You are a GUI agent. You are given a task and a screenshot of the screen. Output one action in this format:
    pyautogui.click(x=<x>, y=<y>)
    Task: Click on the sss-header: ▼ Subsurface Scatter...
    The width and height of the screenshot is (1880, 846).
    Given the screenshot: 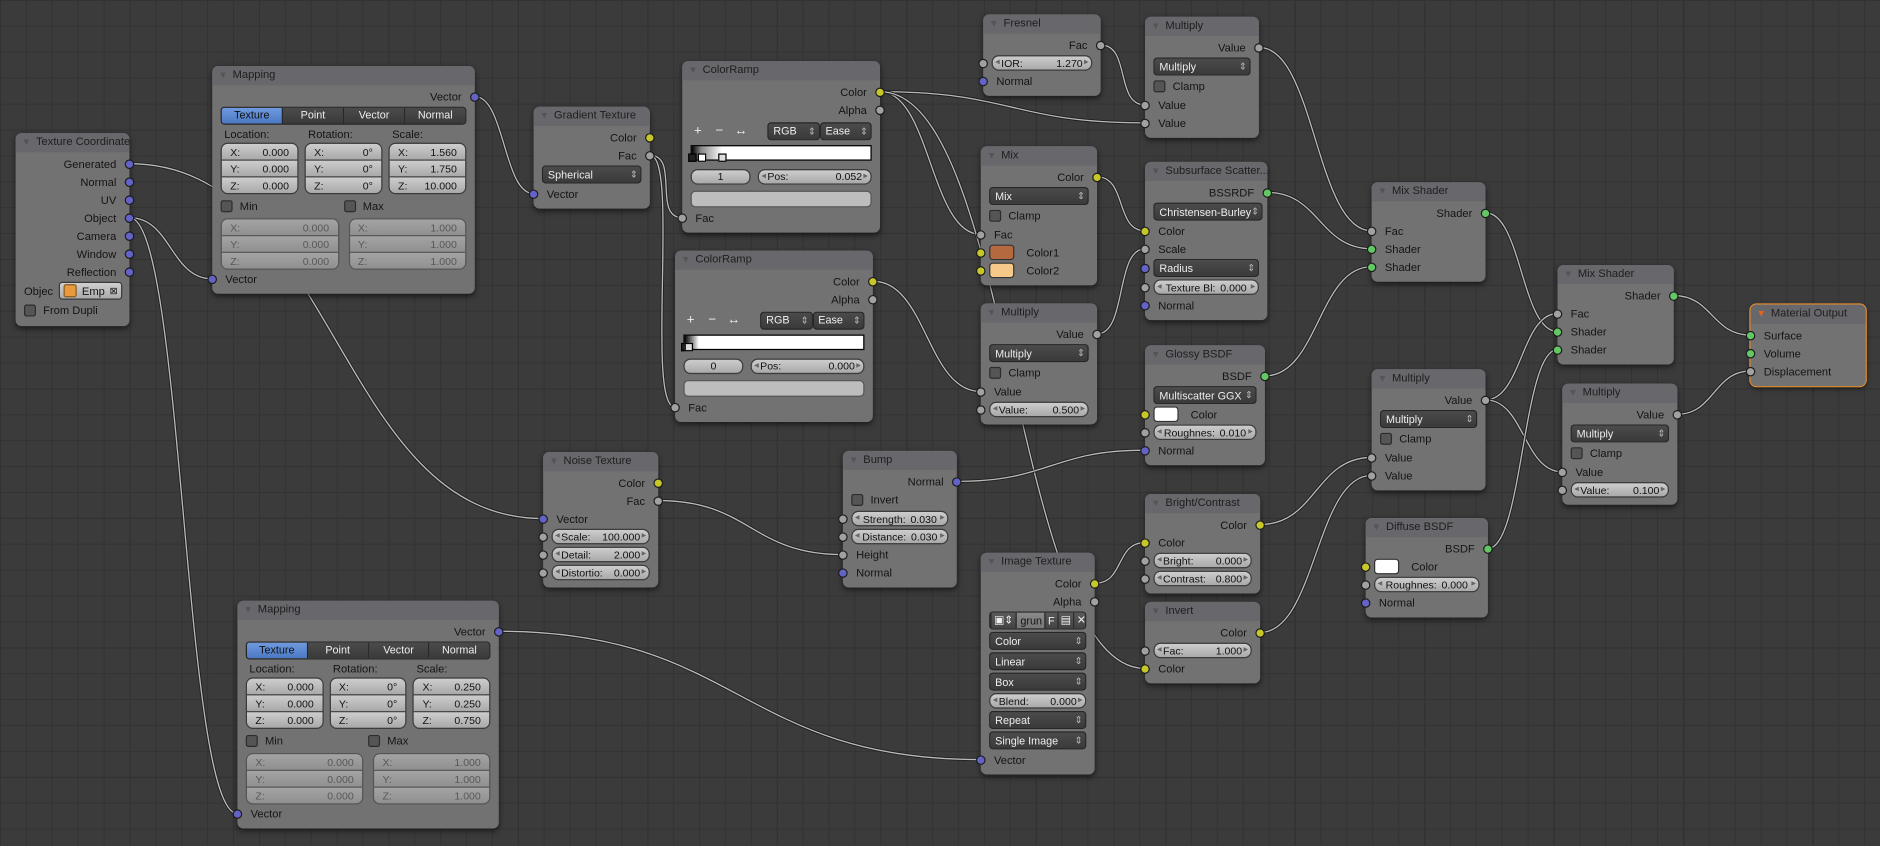 What is the action you would take?
    pyautogui.click(x=1206, y=171)
    